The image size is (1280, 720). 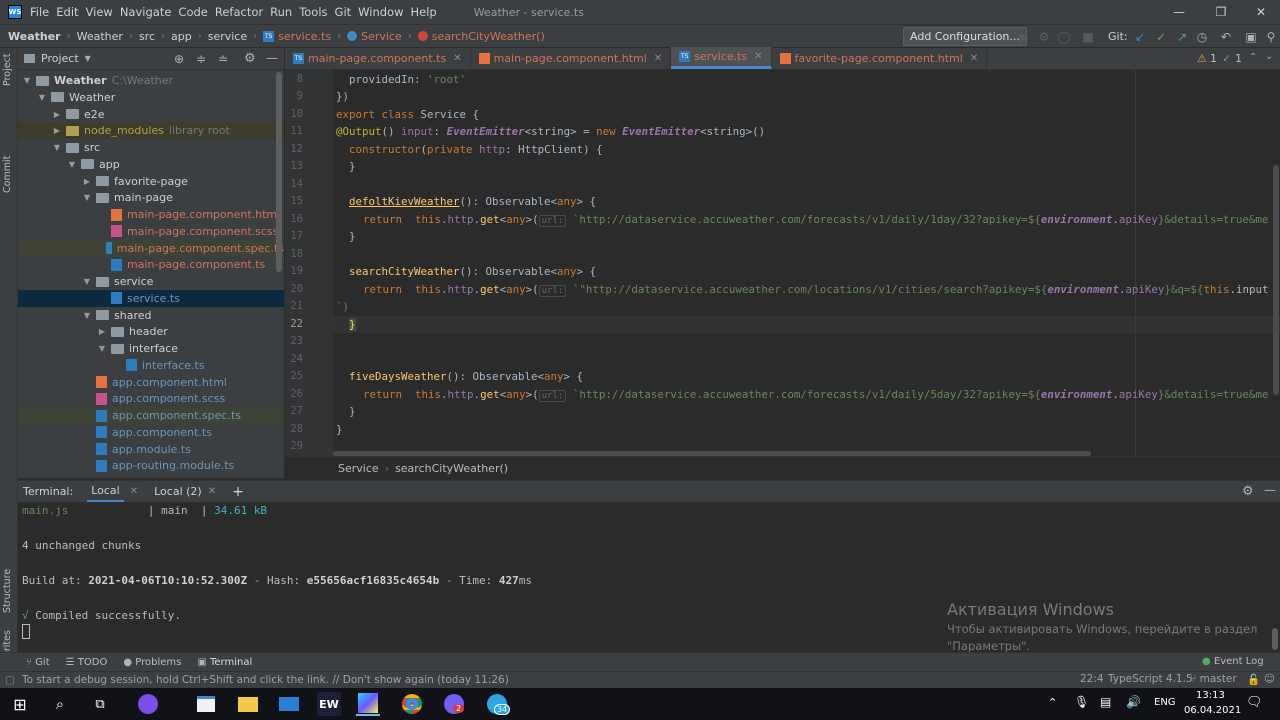 I want to click on breadcrumb-file: service.ts, so click(x=304, y=36).